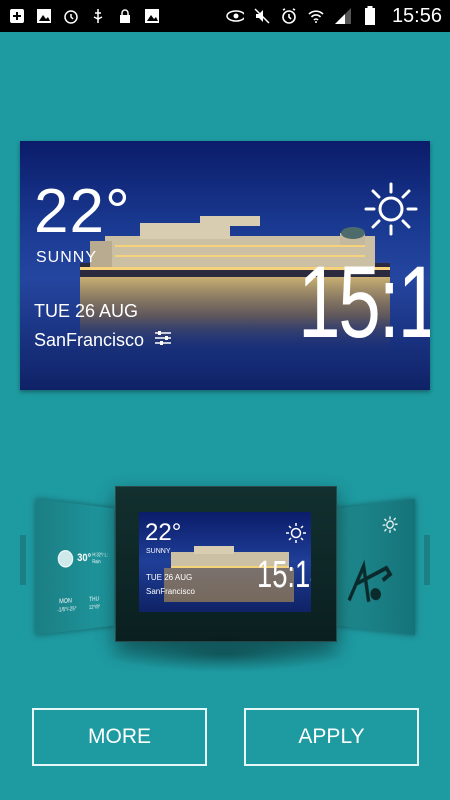 The height and width of the screenshot is (800, 450). Describe the element at coordinates (343, 16) in the screenshot. I see `signal-icon` at that location.